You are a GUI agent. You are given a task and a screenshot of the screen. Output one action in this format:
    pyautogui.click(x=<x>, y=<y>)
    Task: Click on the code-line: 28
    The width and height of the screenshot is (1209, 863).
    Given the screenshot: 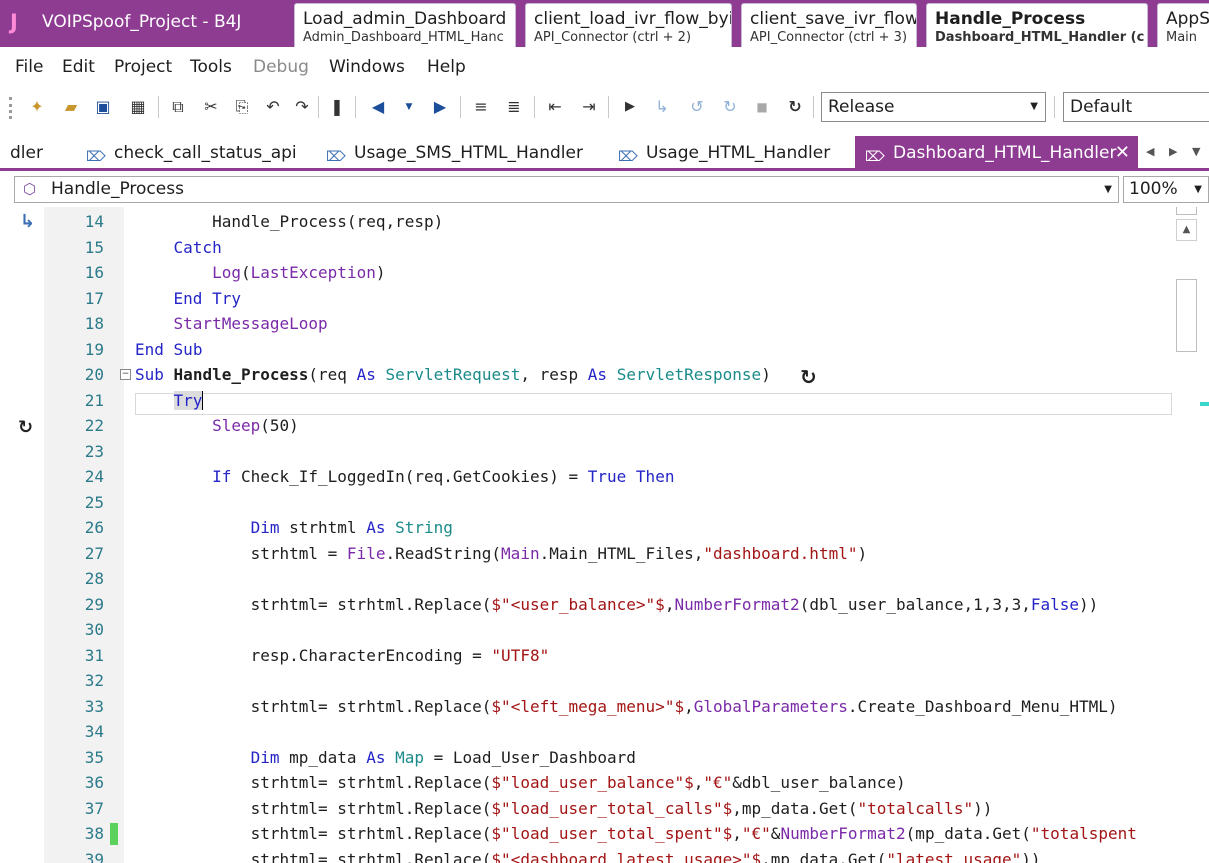 What is the action you would take?
    pyautogui.click(x=586, y=578)
    